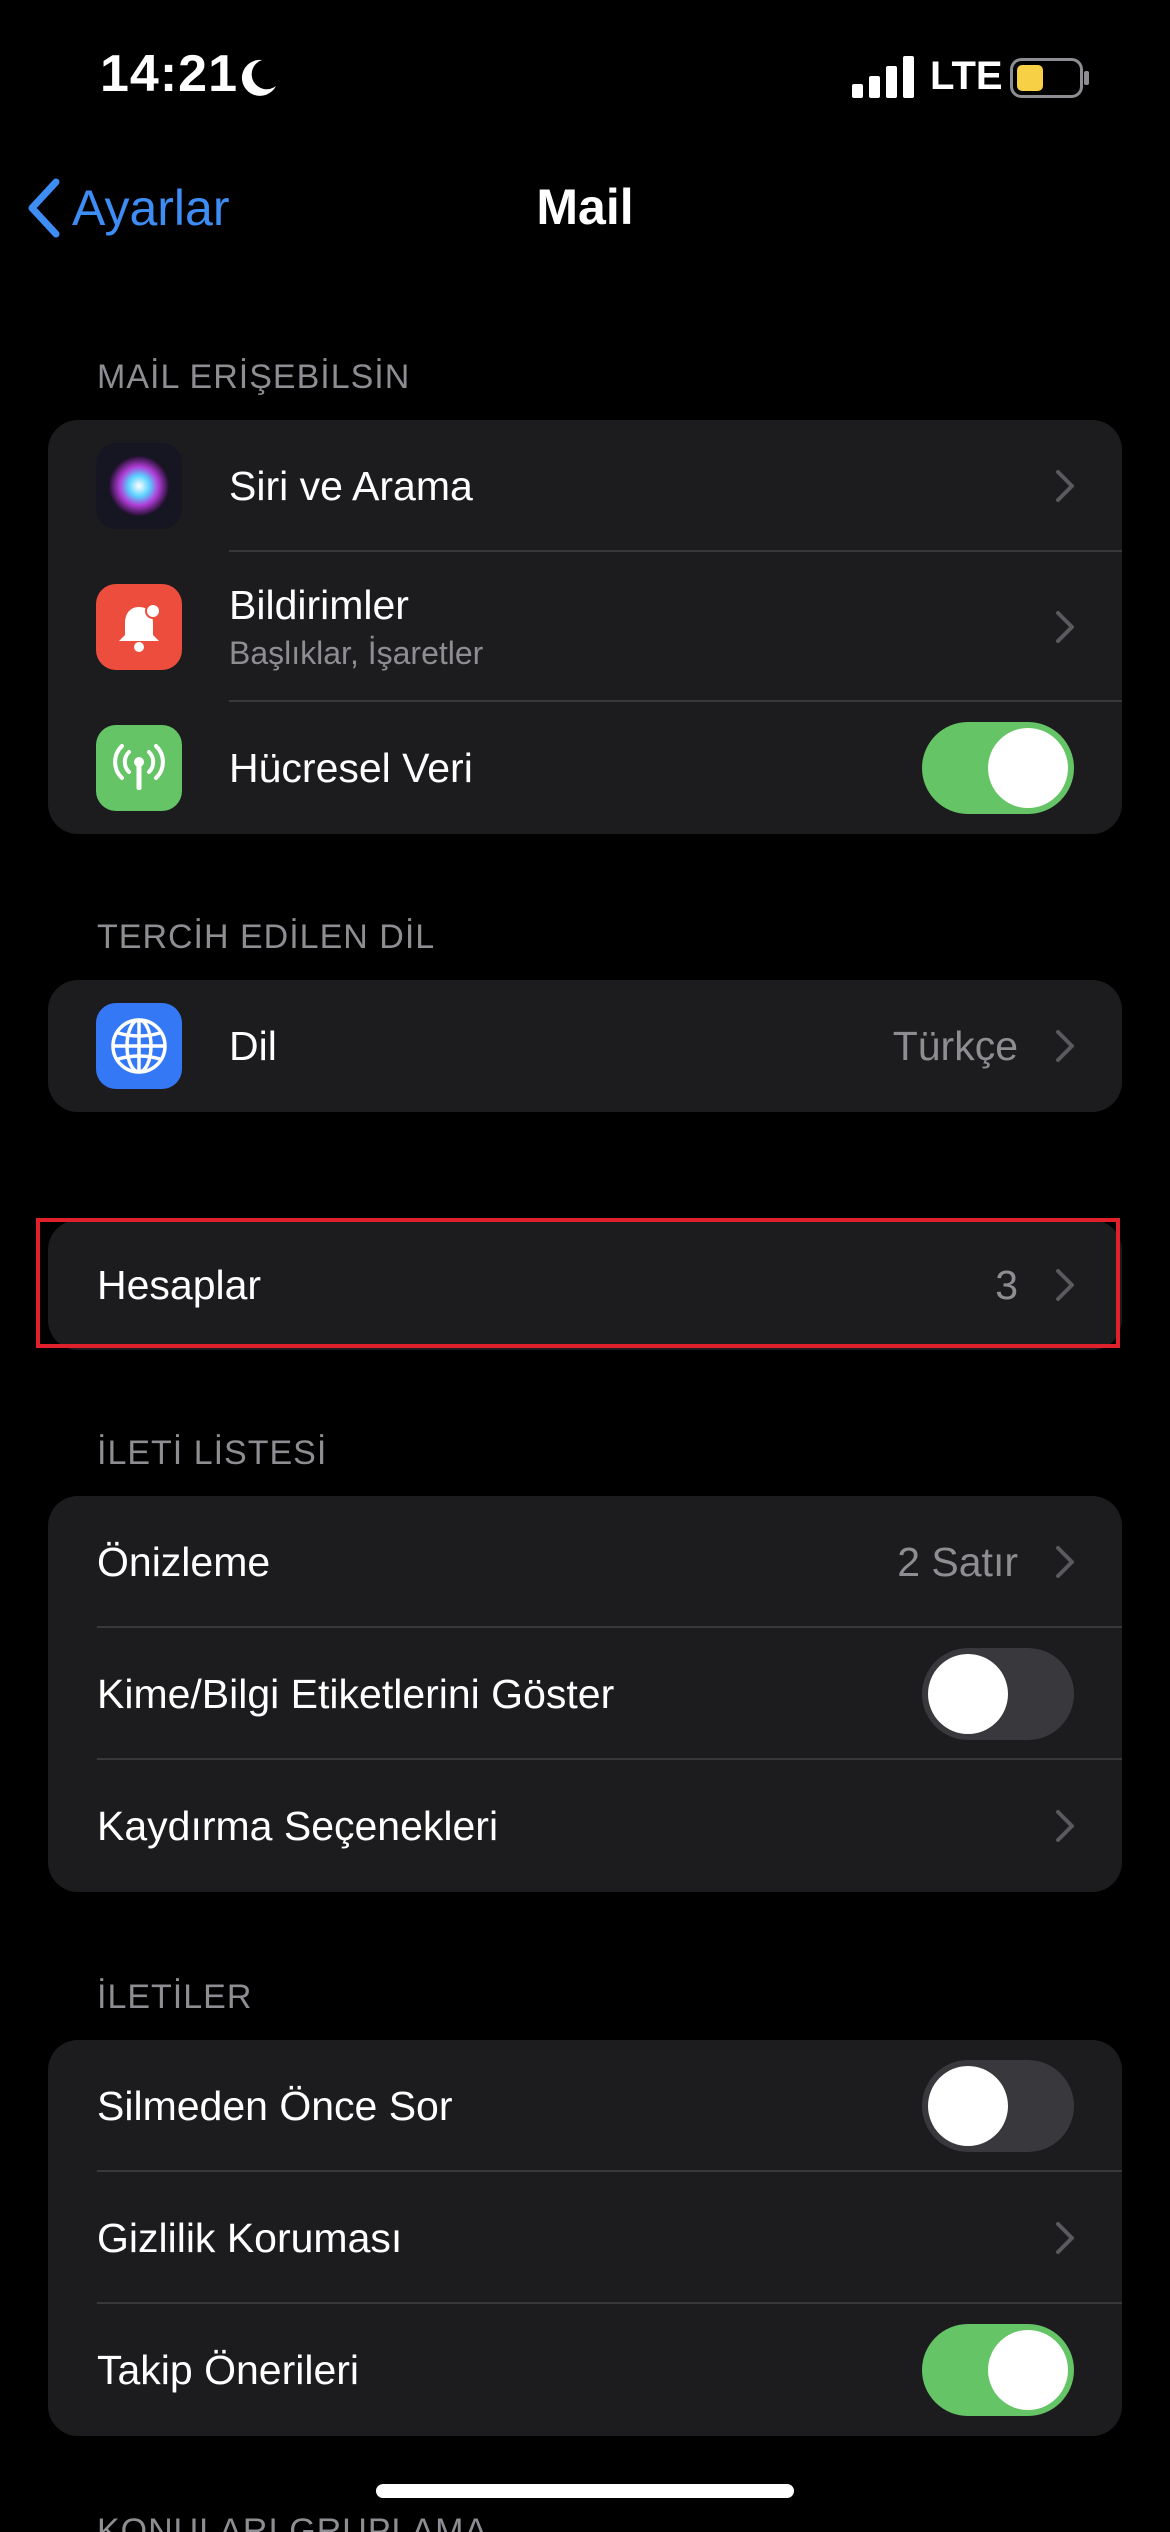 This screenshot has width=1170, height=2532. I want to click on follow-up-row: Takip Önerileri, so click(585, 2370).